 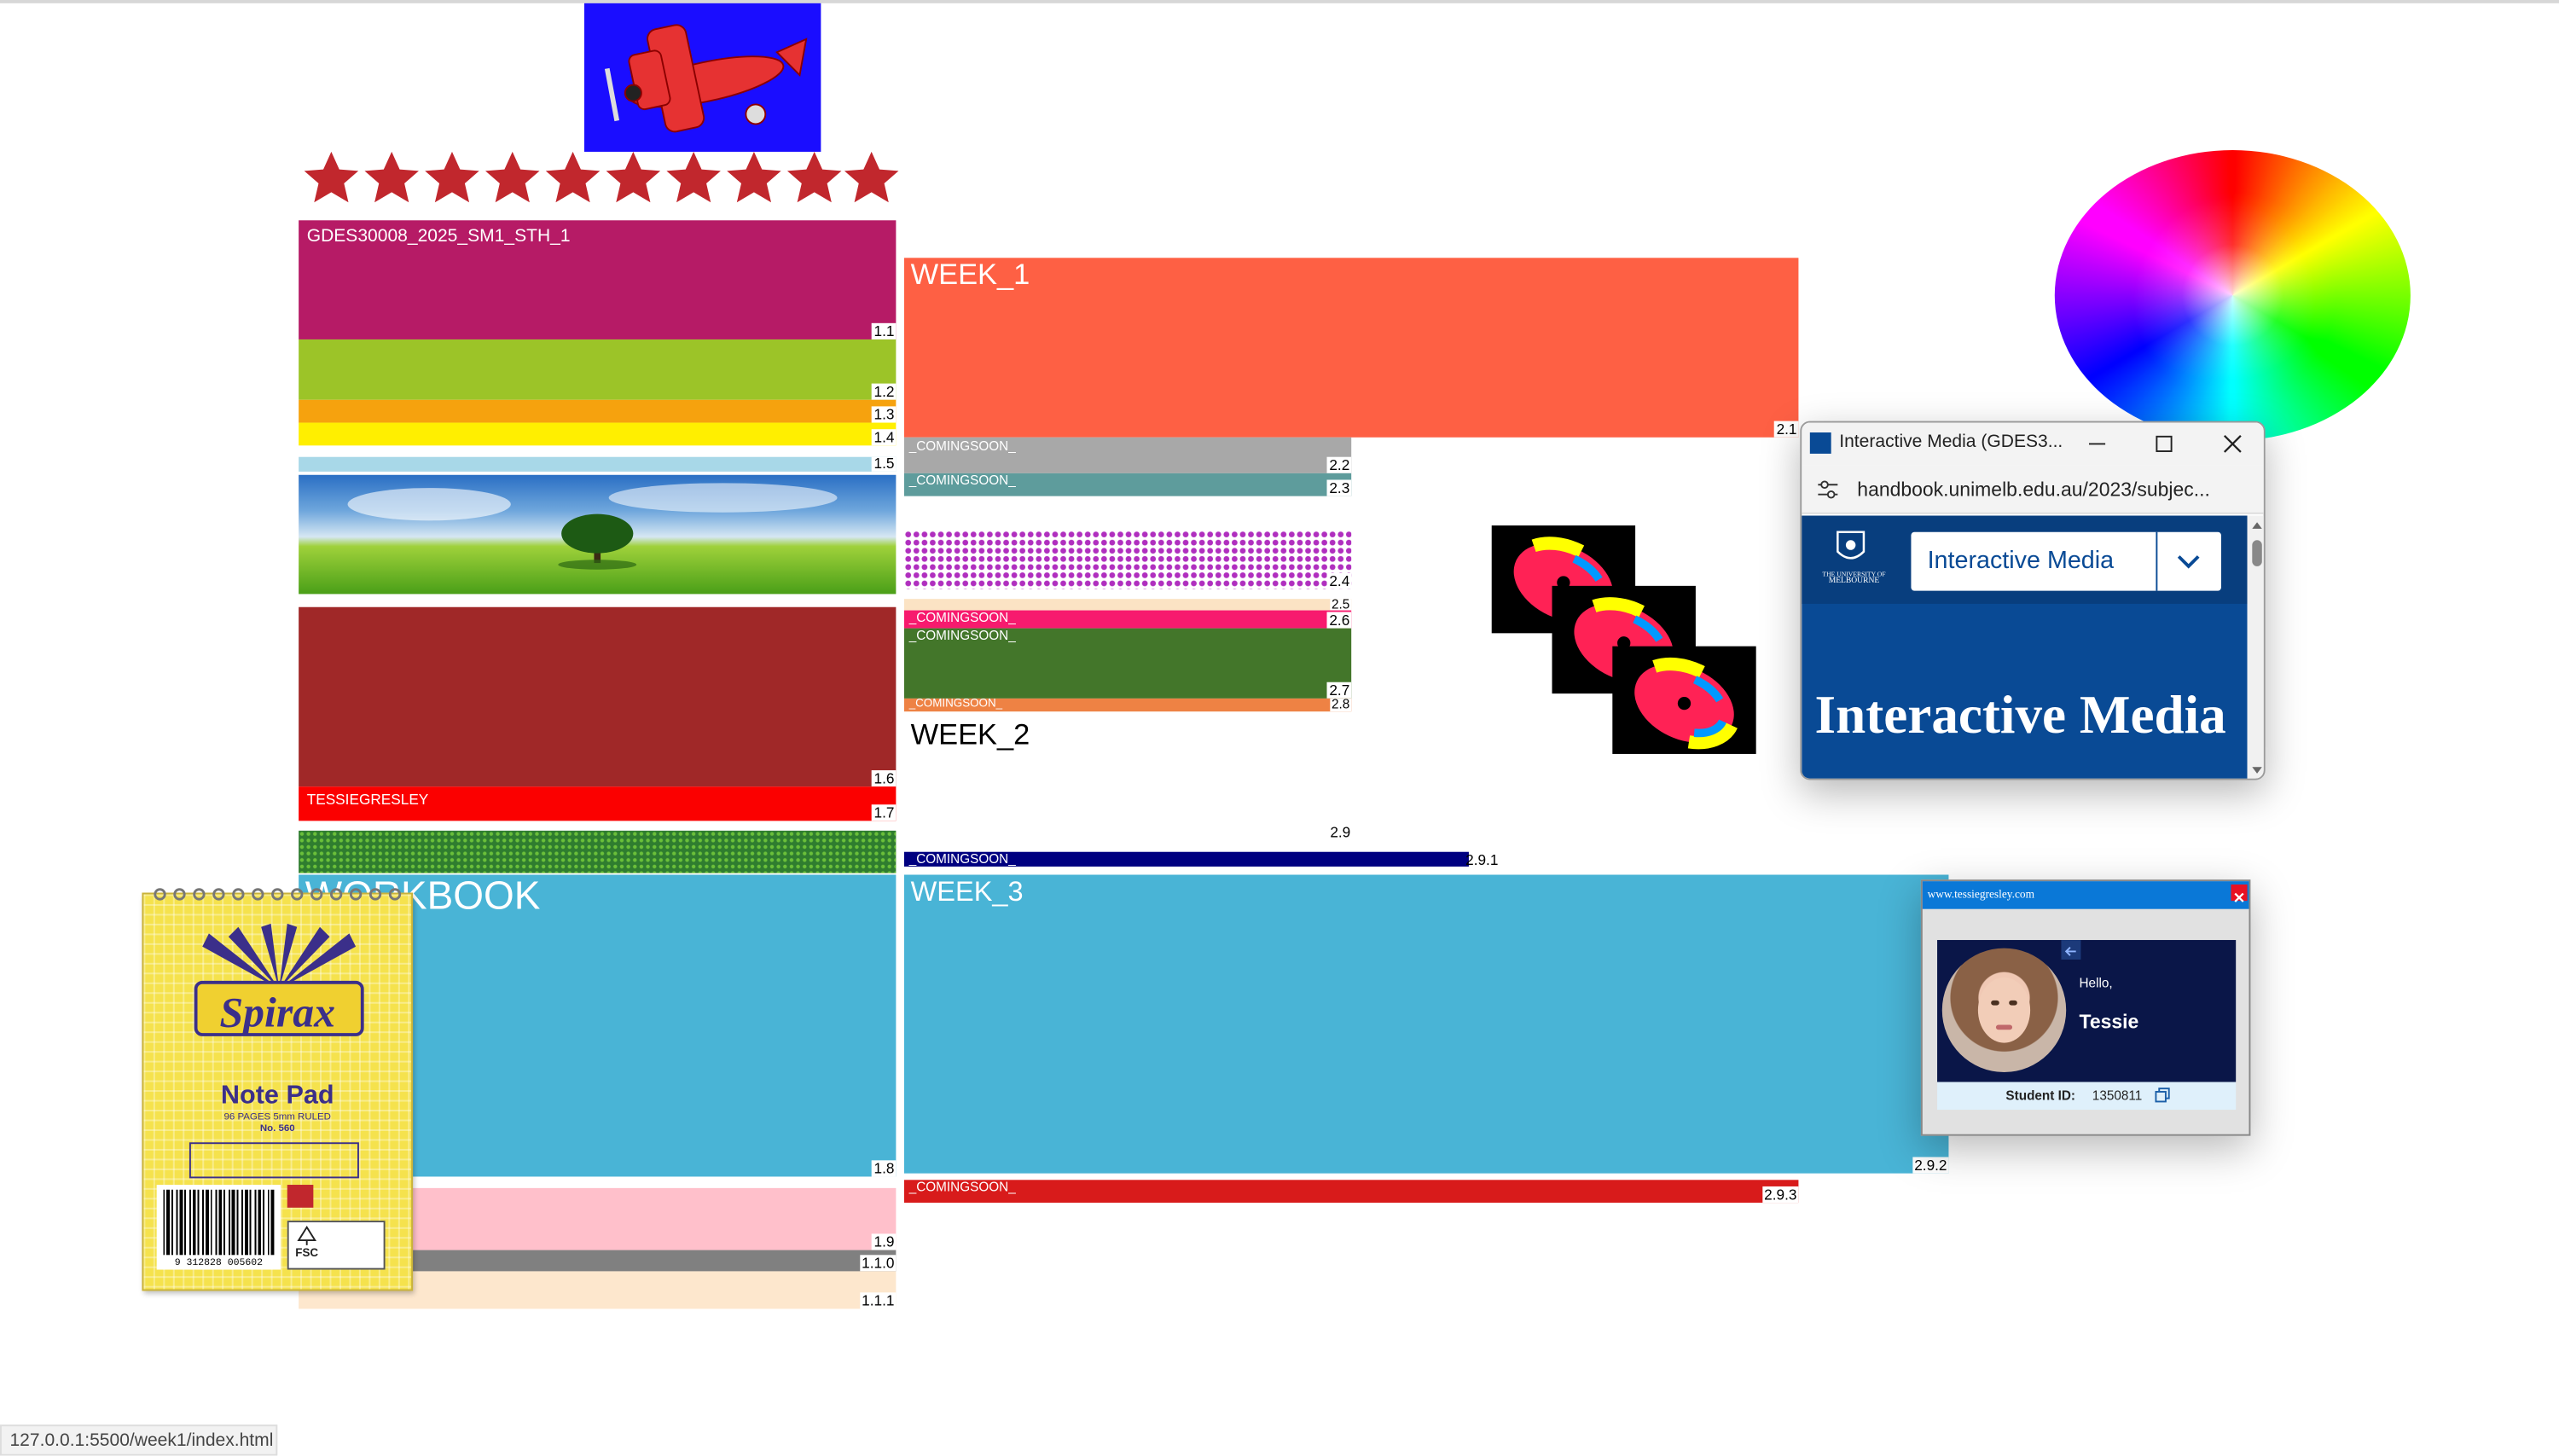 What do you see at coordinates (2087, 1011) in the screenshot?
I see `profile-card: Hello, Tessie` at bounding box center [2087, 1011].